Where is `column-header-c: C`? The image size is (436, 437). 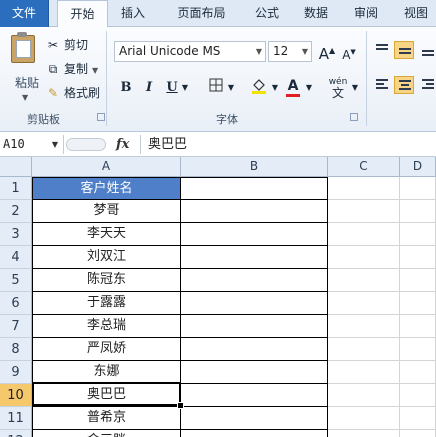 column-header-c: C is located at coordinates (364, 167).